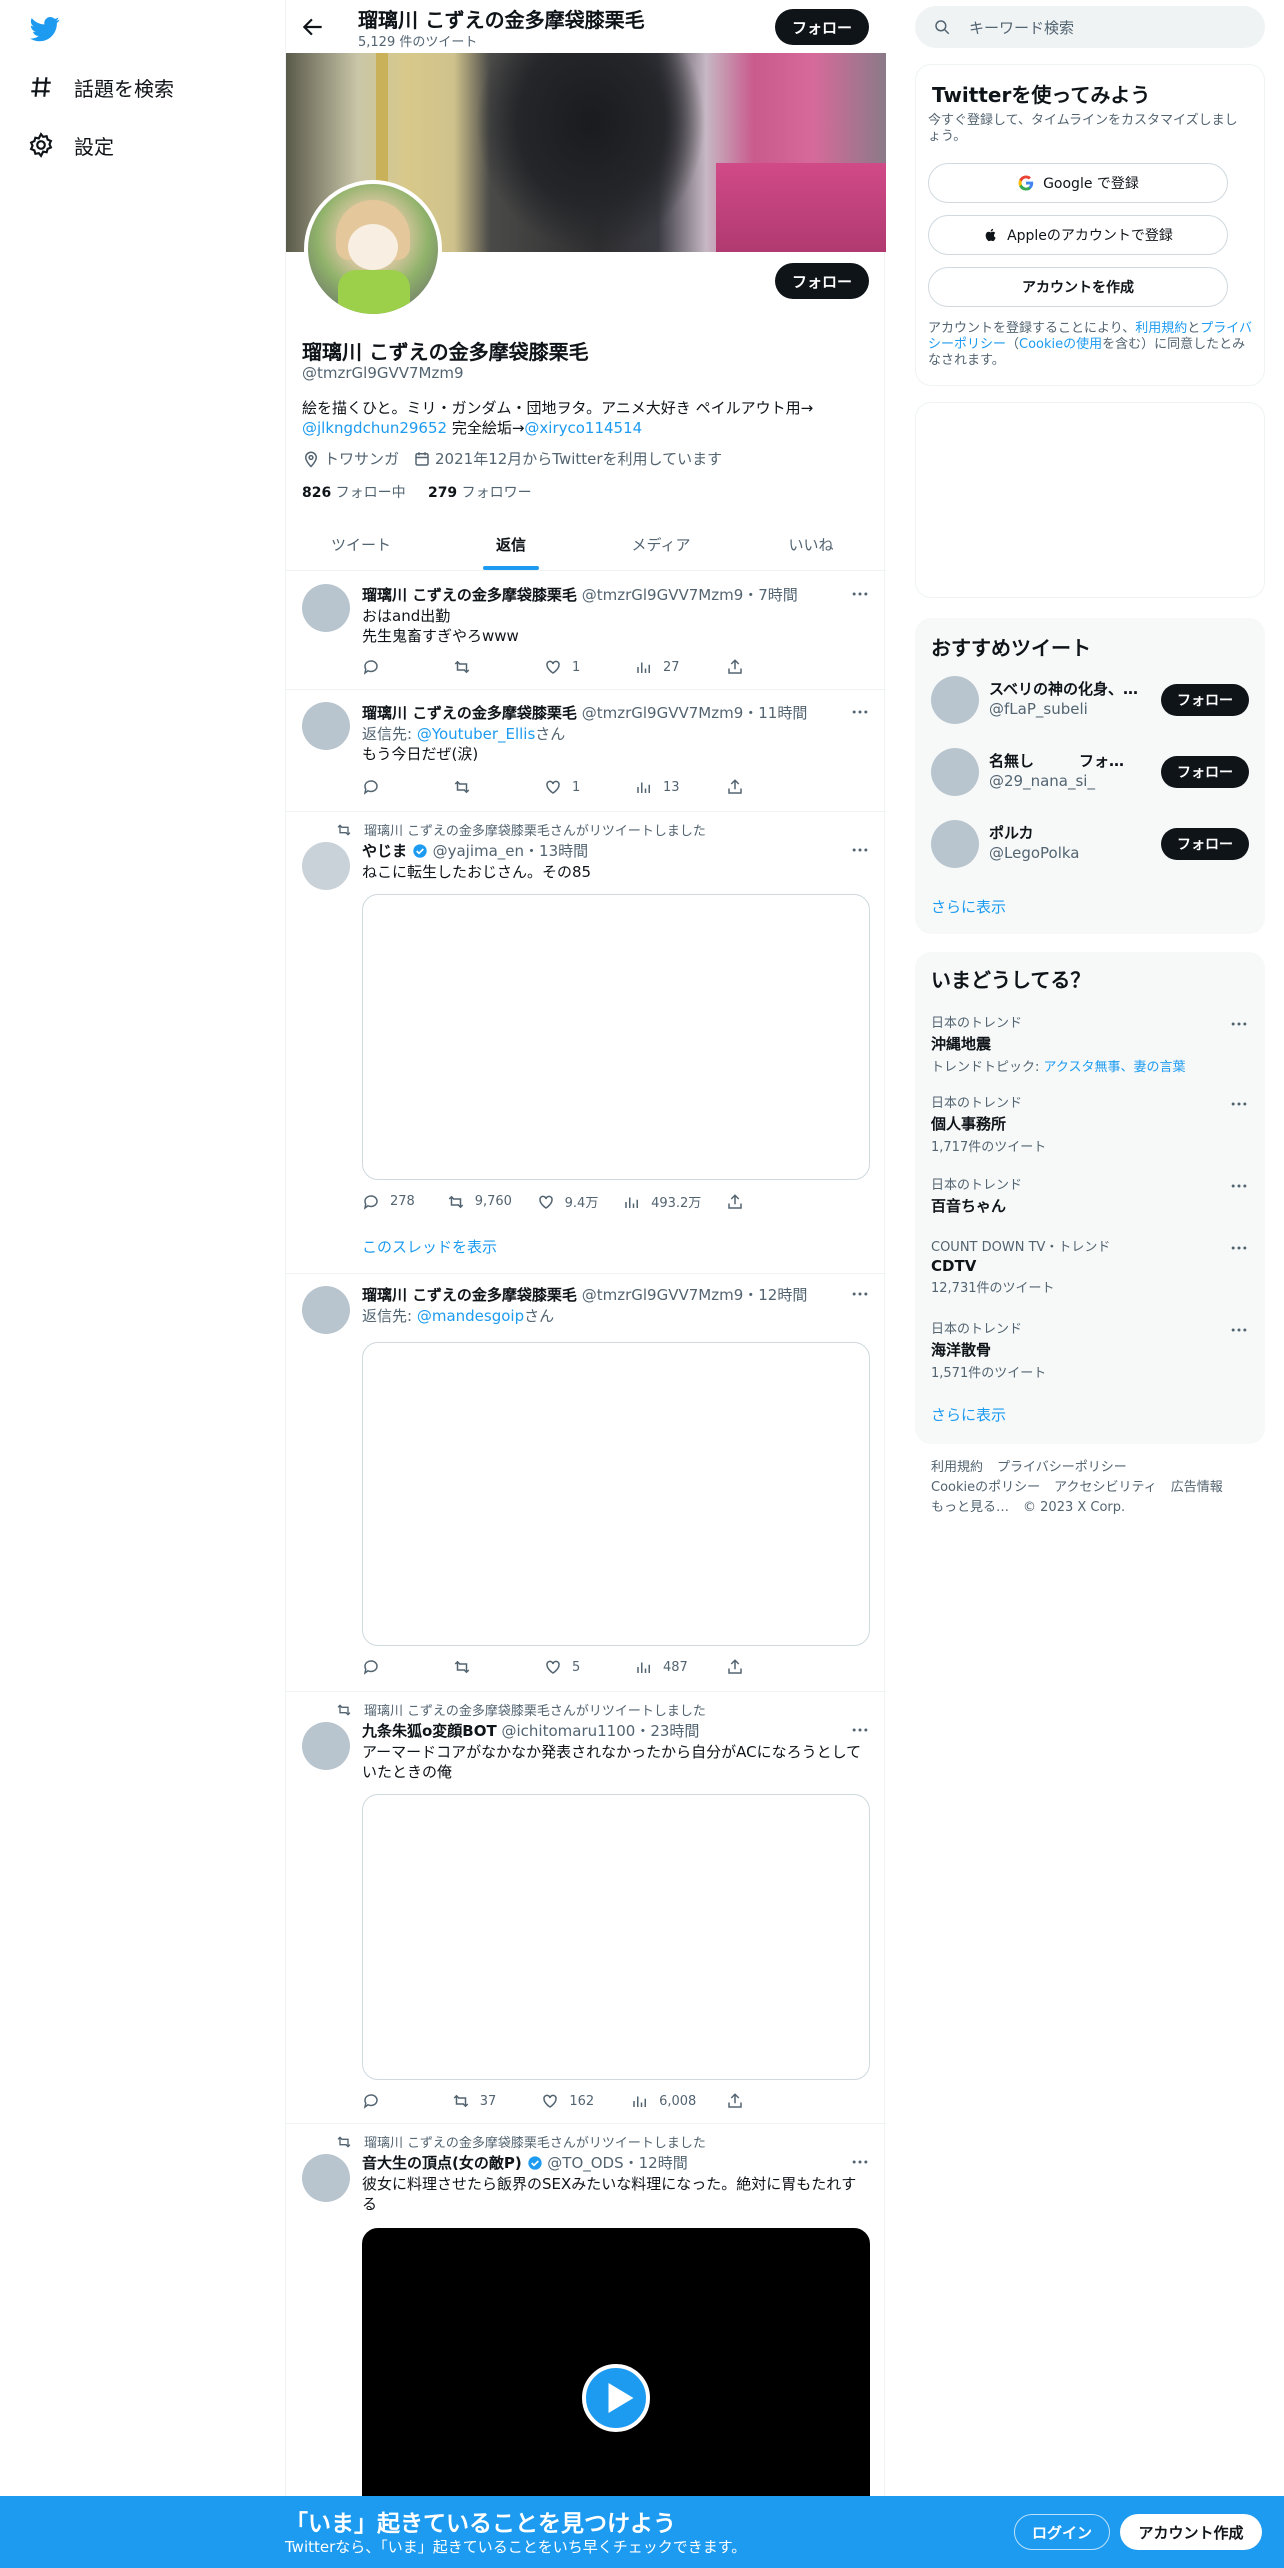  Describe the element at coordinates (1191, 2532) in the screenshot. I see `signup-button: アカウント作成` at that location.